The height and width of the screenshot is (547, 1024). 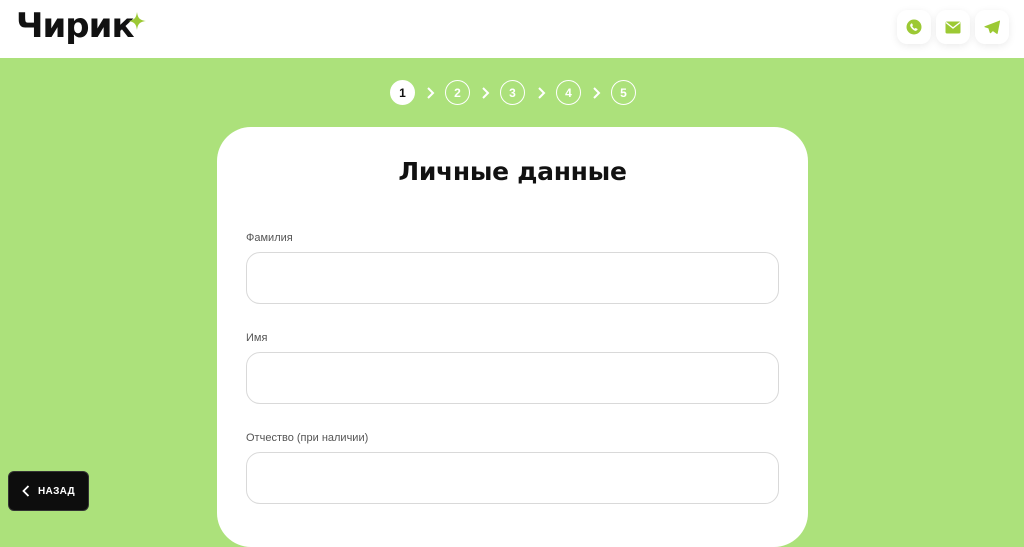 I want to click on chevron-left-icon, so click(x=26, y=491).